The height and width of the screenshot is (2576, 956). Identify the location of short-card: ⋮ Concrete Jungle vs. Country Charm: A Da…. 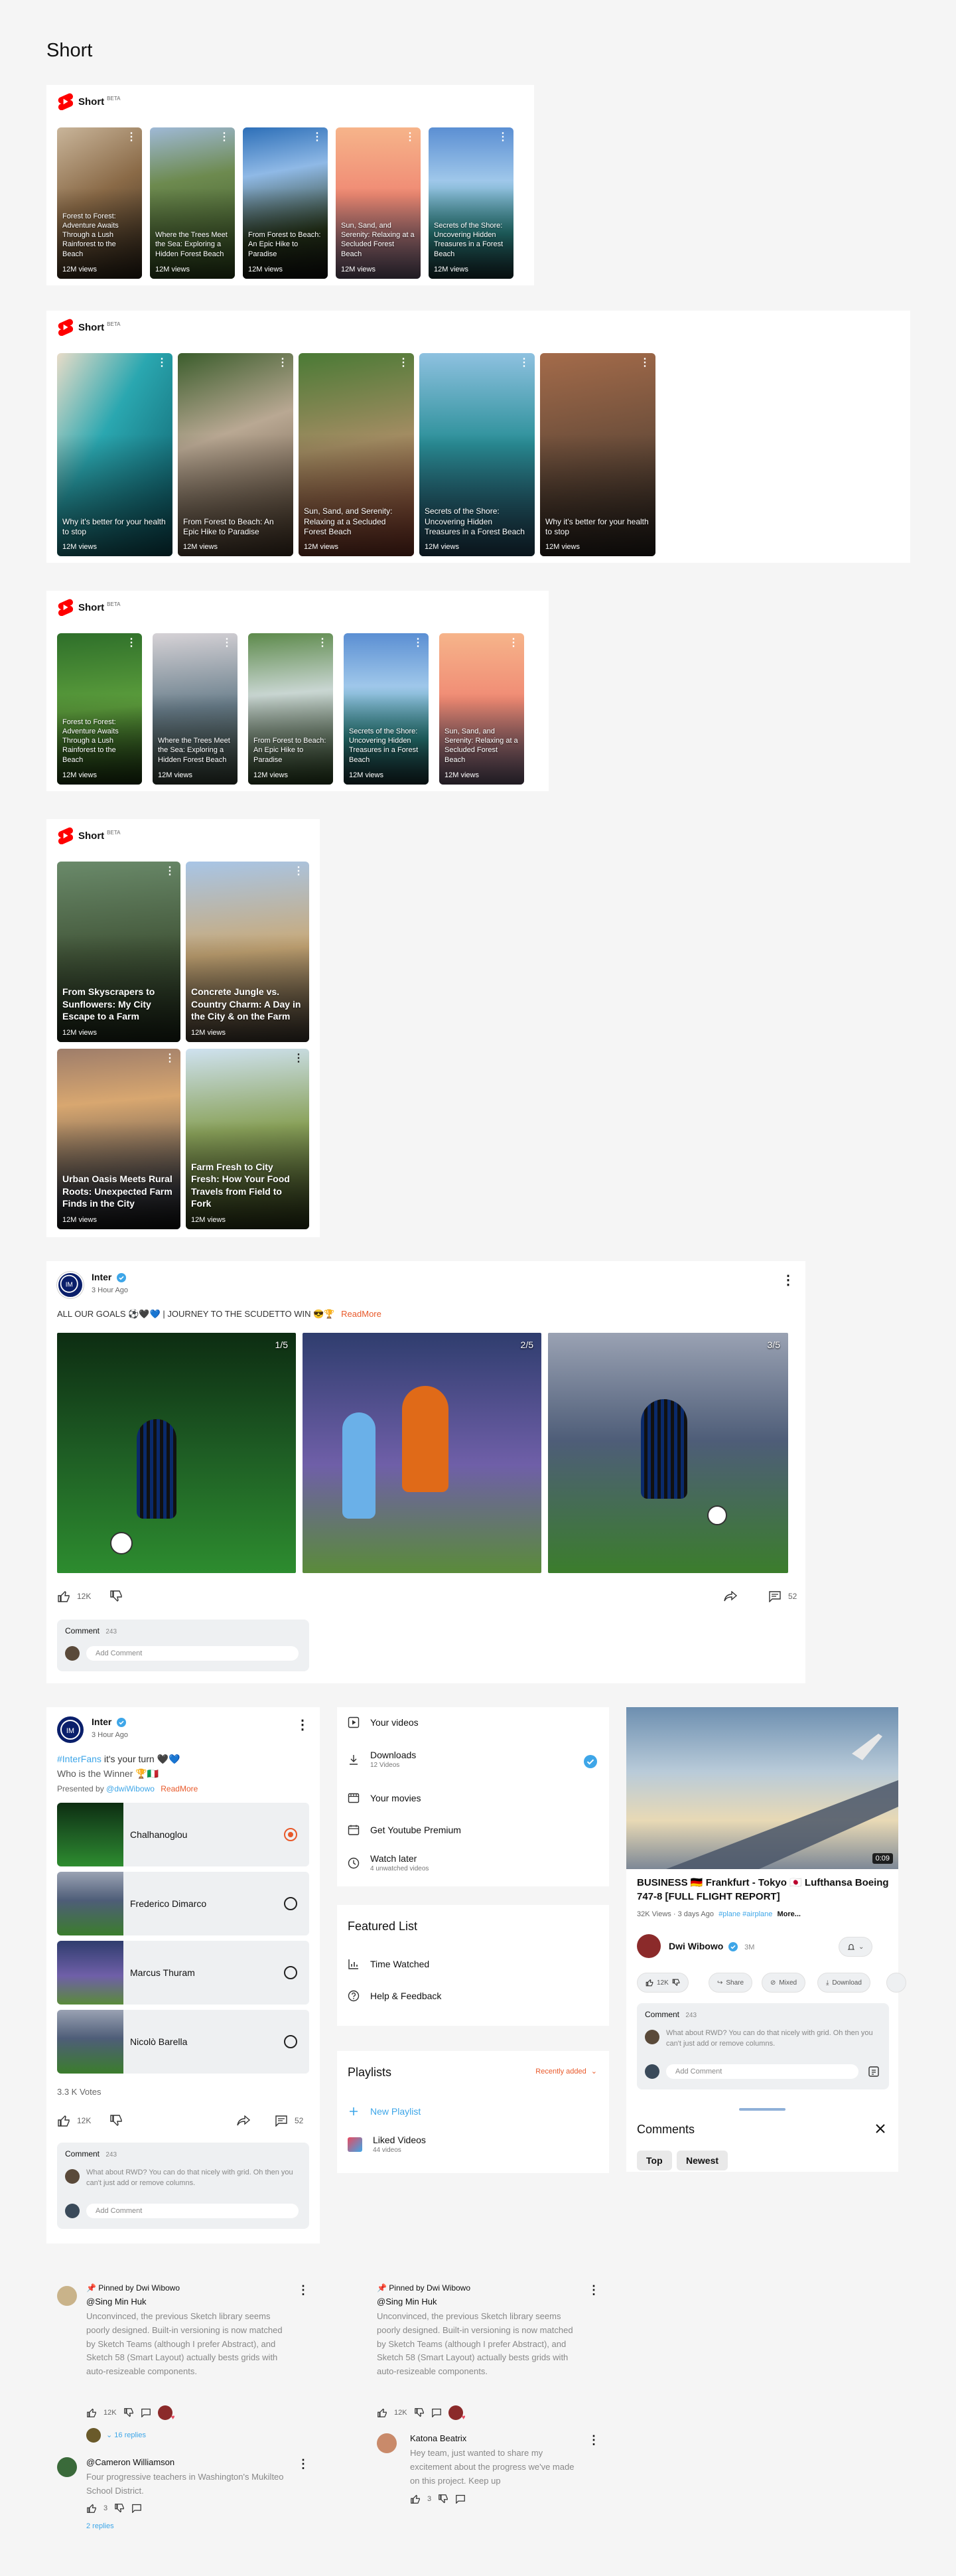
(247, 952).